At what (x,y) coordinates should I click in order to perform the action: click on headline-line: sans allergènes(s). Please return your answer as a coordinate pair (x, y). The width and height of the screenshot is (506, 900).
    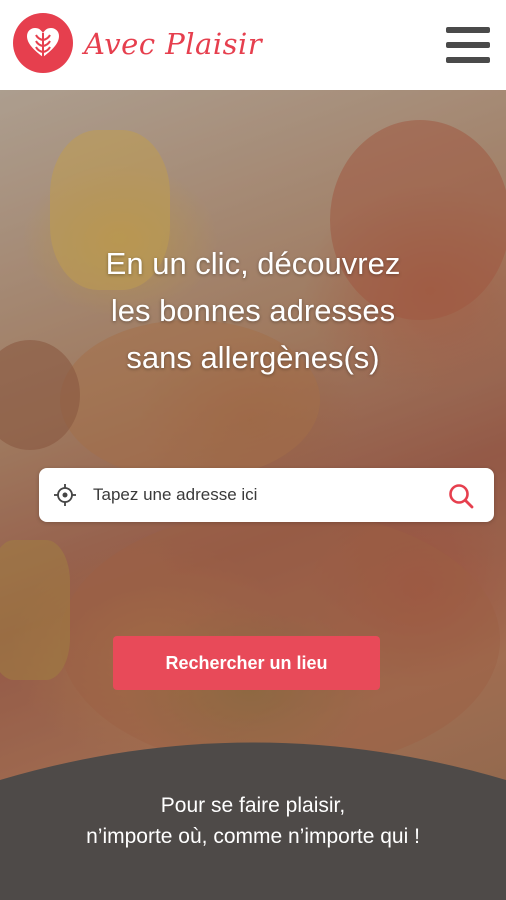
    Looking at the image, I should click on (253, 357).